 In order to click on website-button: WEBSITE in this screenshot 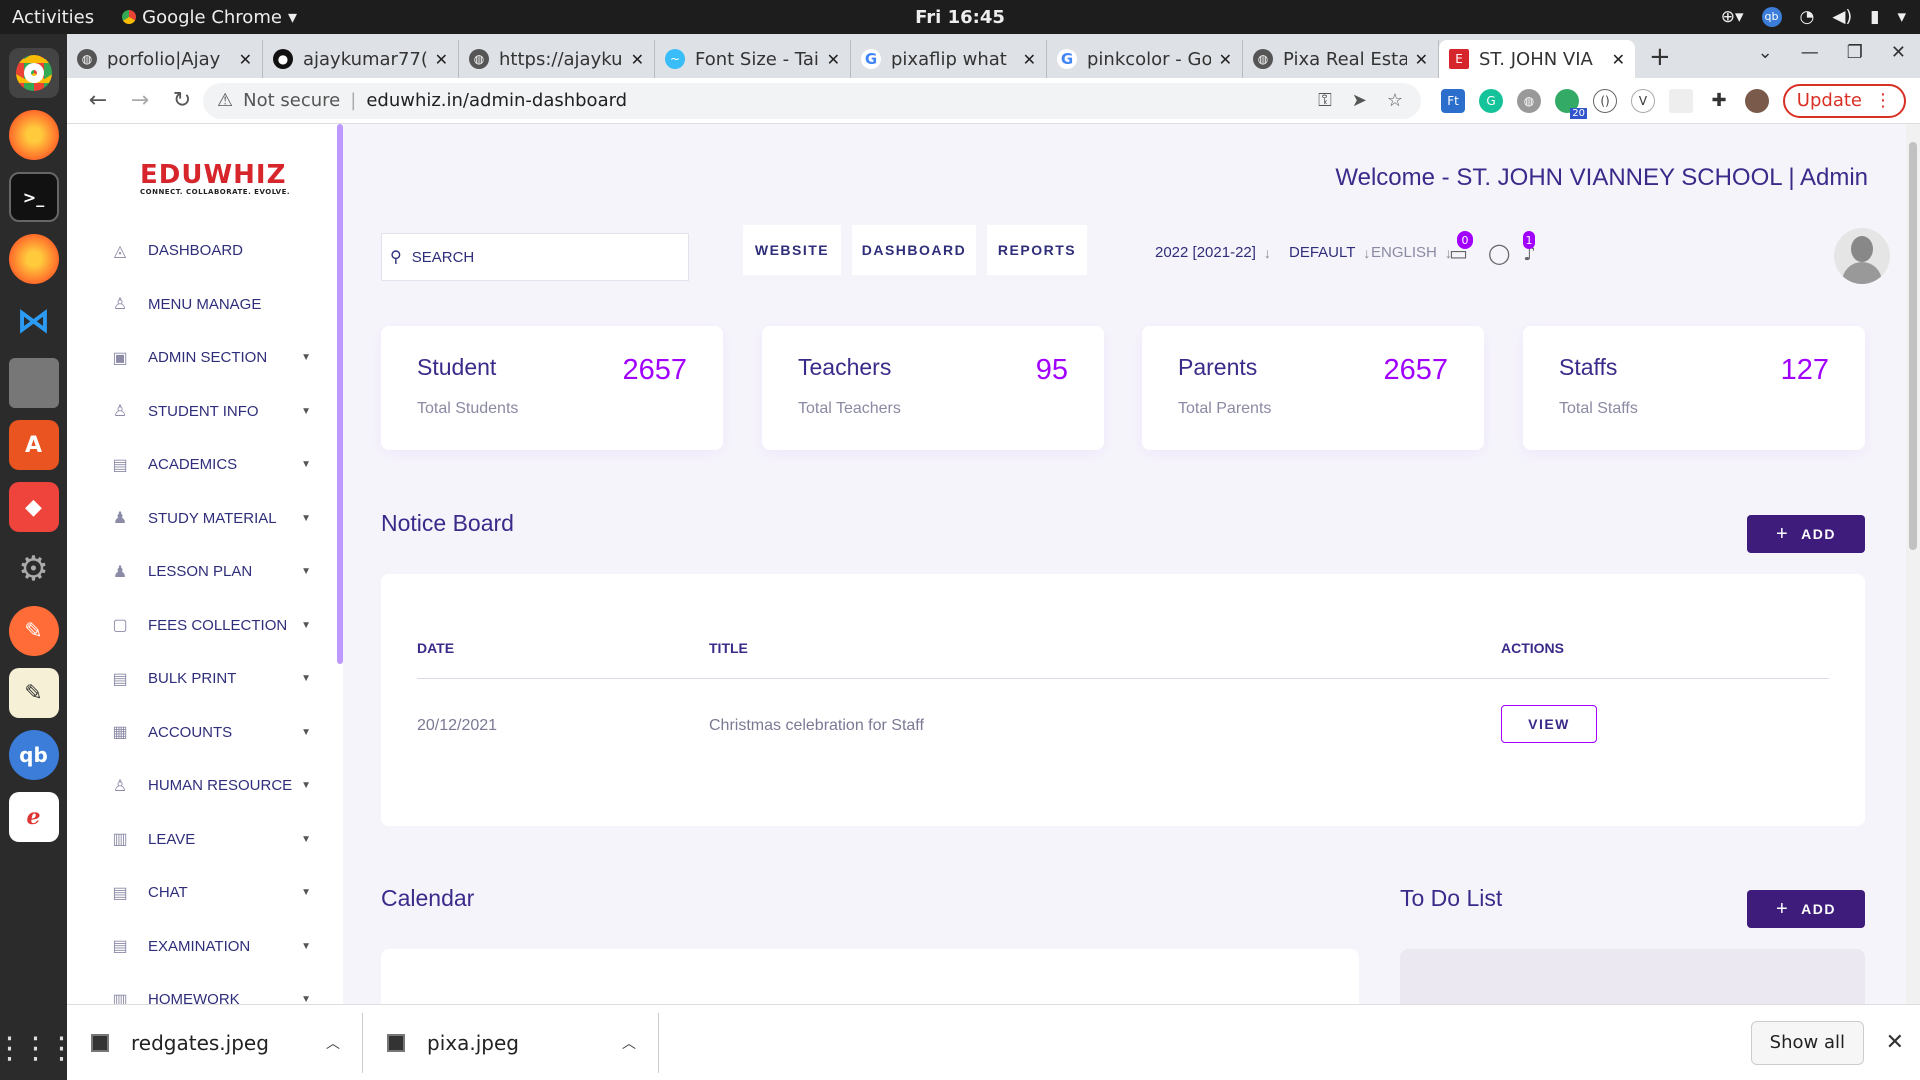, I will do `click(792, 250)`.